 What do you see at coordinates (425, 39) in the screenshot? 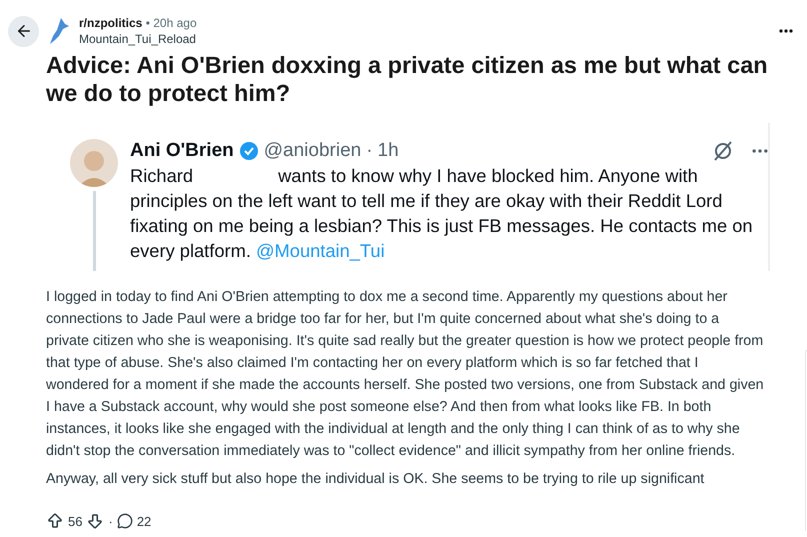
I see `author-name: Mountain_Tui_Reload` at bounding box center [425, 39].